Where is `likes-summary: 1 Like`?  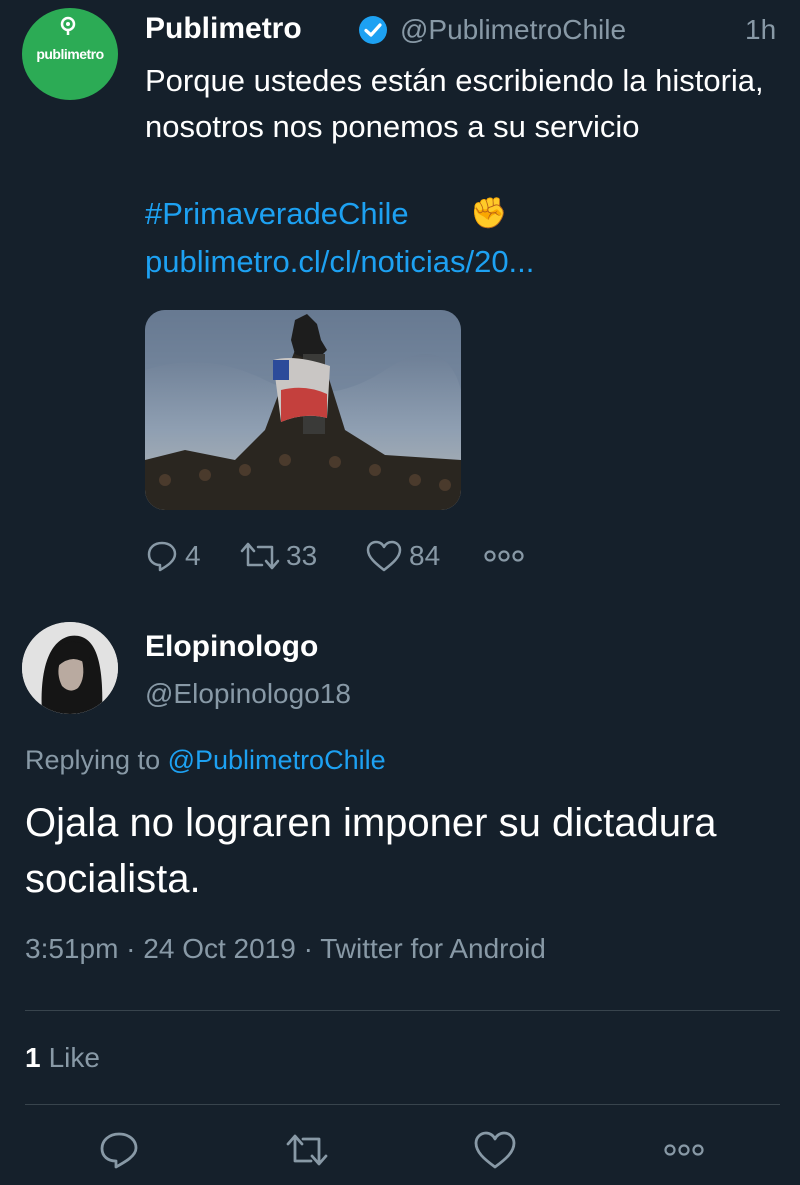 likes-summary: 1 Like is located at coordinates (62, 1058).